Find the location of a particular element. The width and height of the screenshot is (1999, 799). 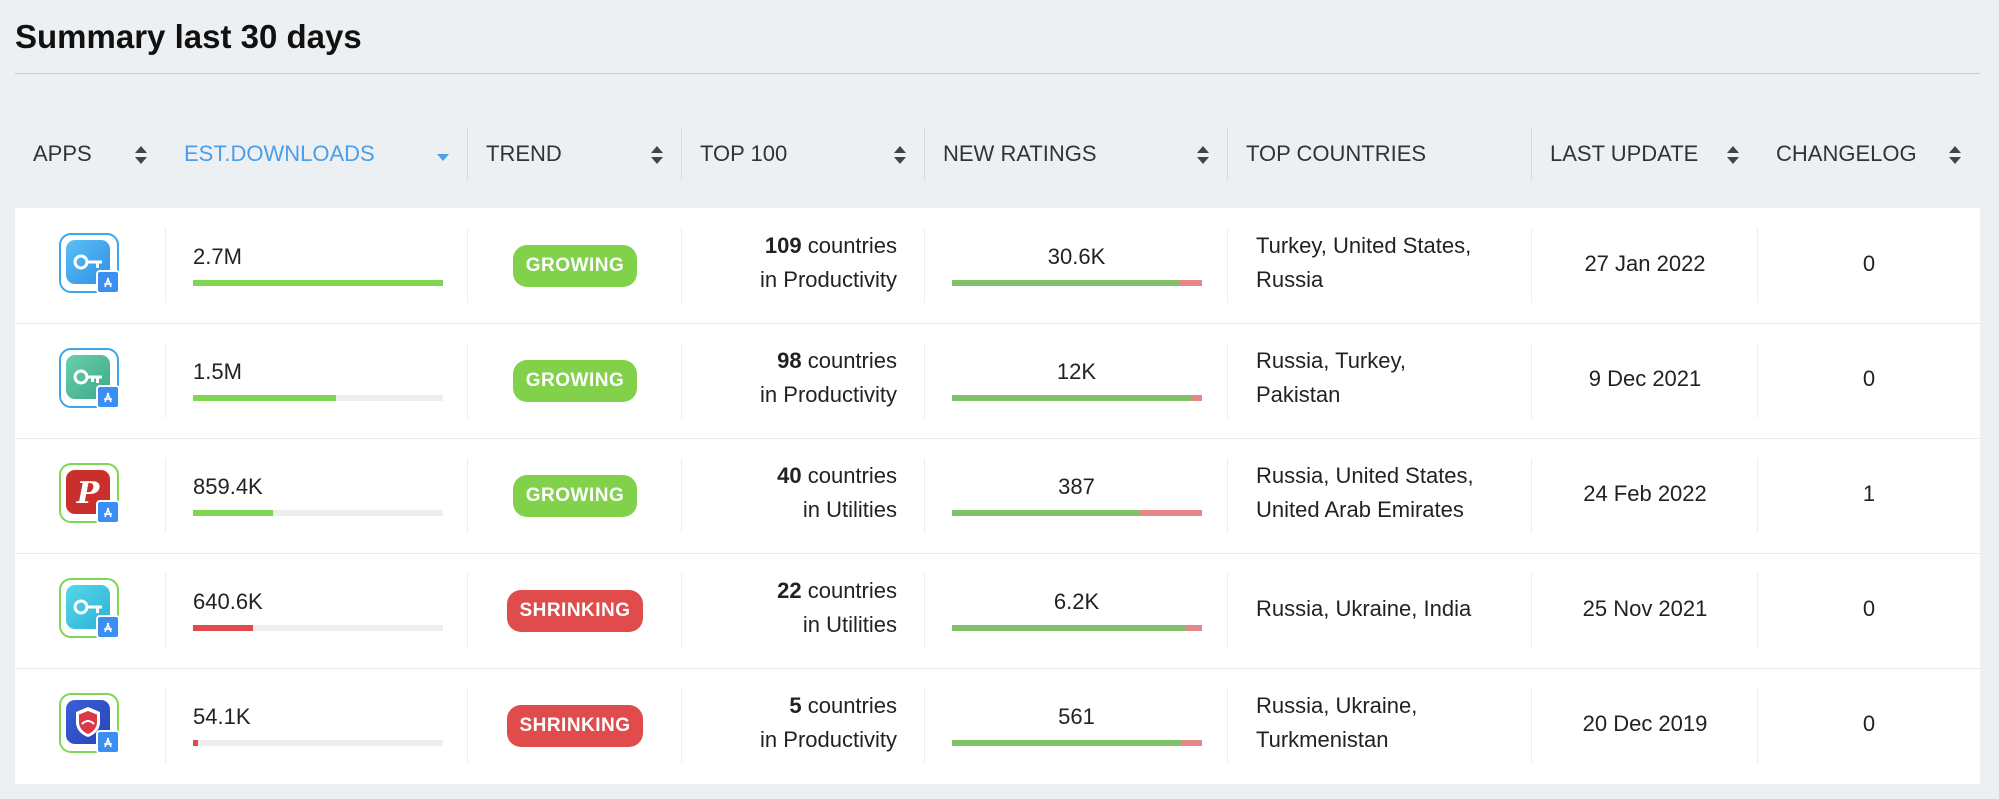

ratings-value: 561 is located at coordinates (1076, 716).